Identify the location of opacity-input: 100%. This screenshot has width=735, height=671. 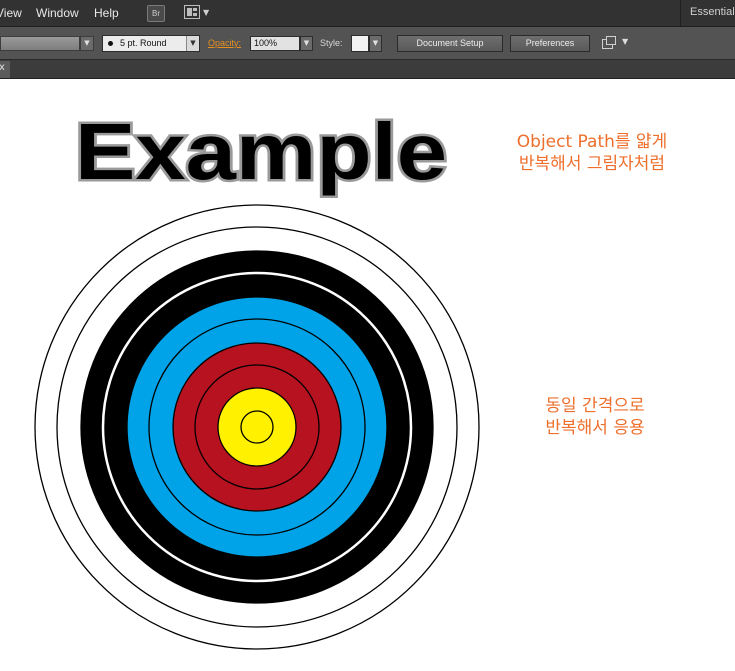
(275, 43).